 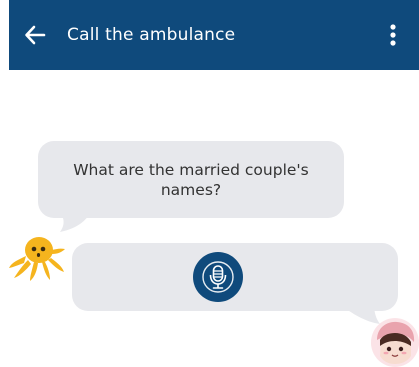 I want to click on play-recording-button, so click(x=218, y=277).